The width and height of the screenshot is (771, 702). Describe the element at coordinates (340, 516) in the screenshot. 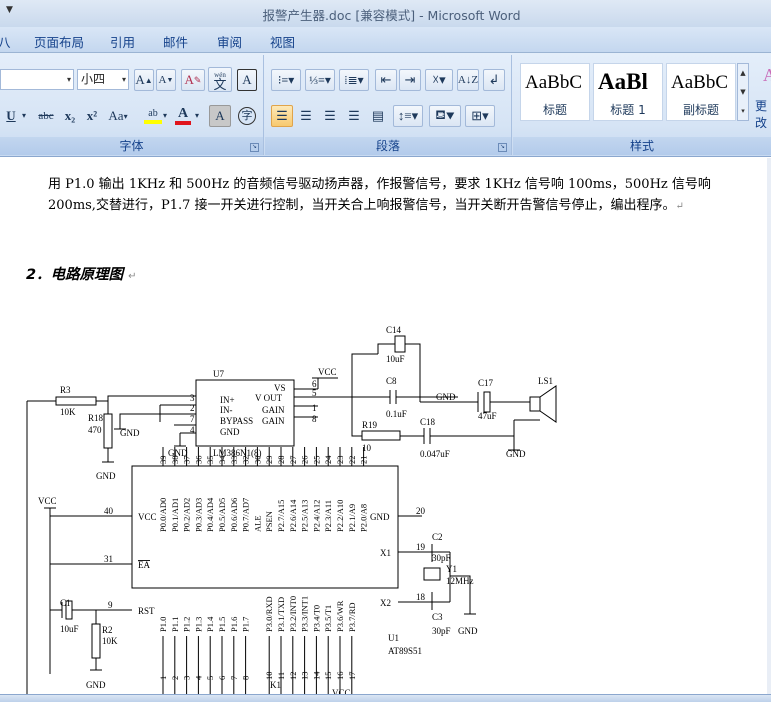

I see `u1-top-pin-label: P2.2/A10` at that location.